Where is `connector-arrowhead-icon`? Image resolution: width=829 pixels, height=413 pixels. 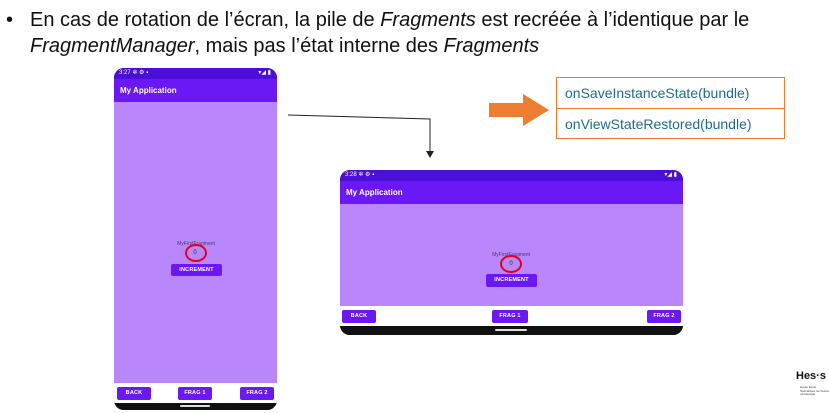 connector-arrowhead-icon is located at coordinates (430, 154).